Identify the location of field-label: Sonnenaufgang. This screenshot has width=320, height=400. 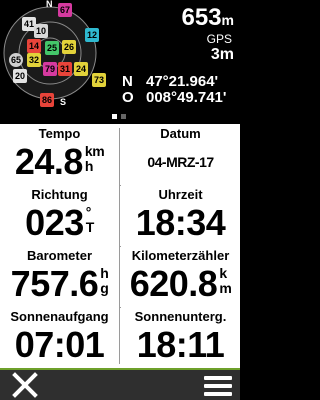
(59, 316).